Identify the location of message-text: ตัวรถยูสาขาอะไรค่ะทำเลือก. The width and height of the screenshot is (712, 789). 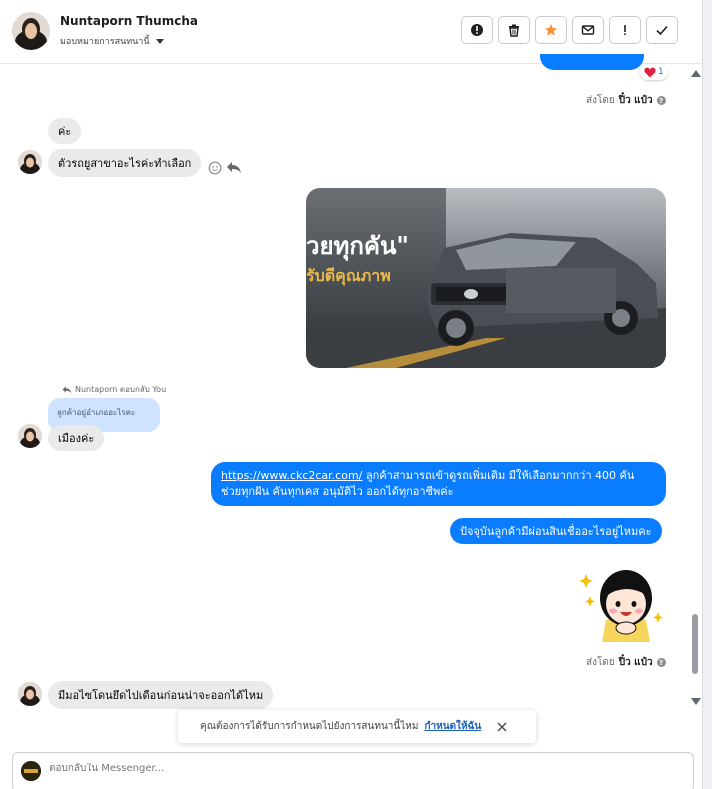
(125, 163).